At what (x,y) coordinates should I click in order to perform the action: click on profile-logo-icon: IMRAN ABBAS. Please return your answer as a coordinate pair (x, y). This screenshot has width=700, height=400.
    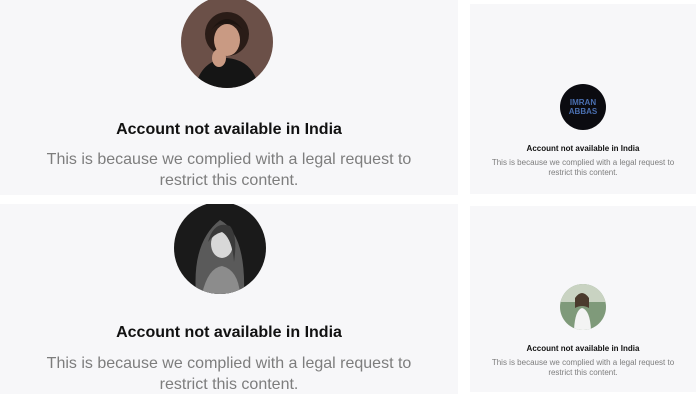
    Looking at the image, I should click on (583, 107).